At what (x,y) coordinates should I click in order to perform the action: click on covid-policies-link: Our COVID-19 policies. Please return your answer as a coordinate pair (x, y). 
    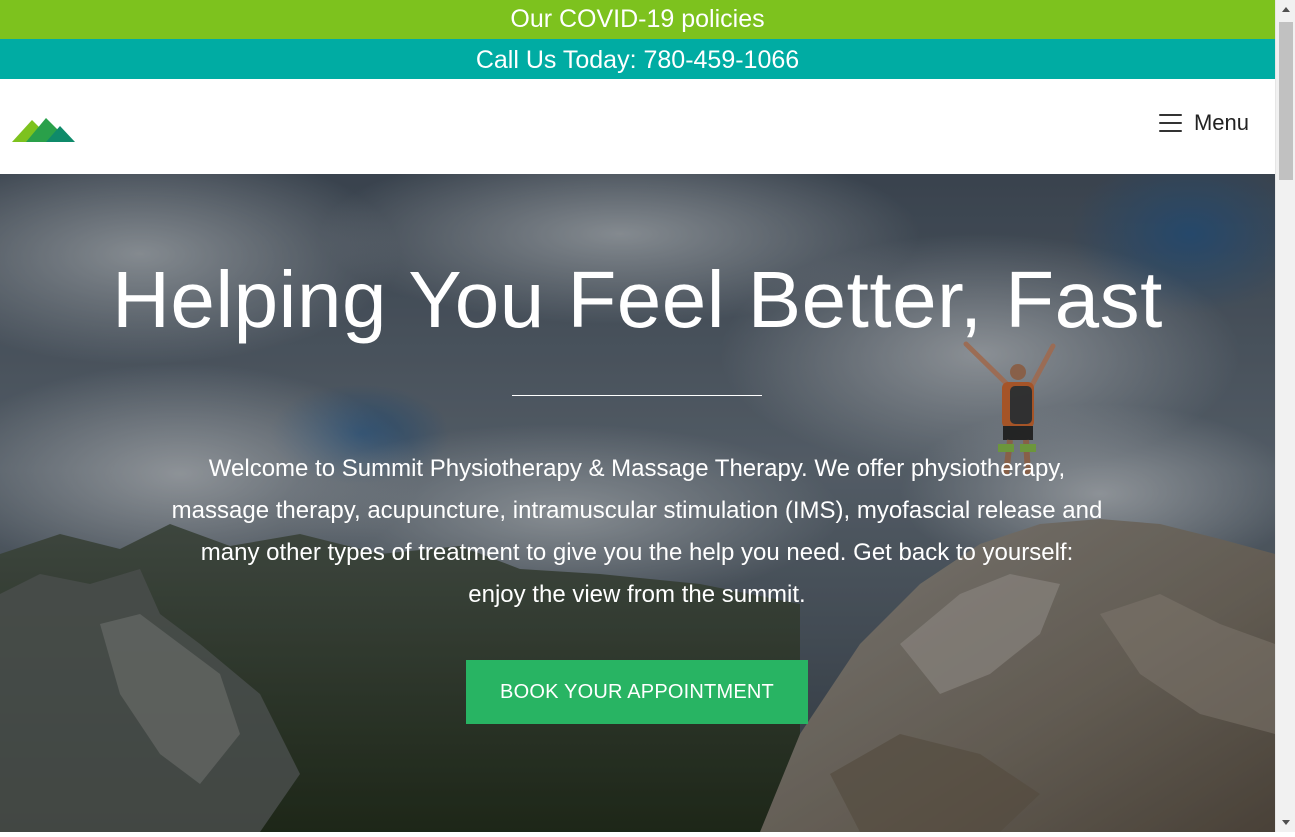
    Looking at the image, I should click on (637, 19).